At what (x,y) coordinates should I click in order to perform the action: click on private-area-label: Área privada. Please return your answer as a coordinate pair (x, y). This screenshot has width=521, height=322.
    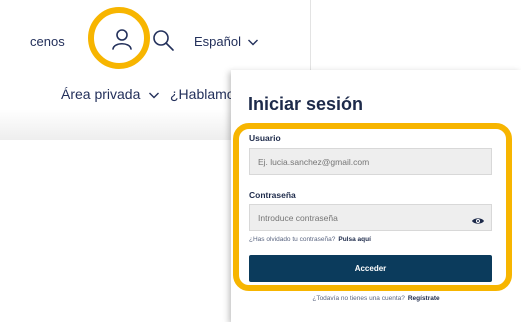
    Looking at the image, I should click on (101, 94).